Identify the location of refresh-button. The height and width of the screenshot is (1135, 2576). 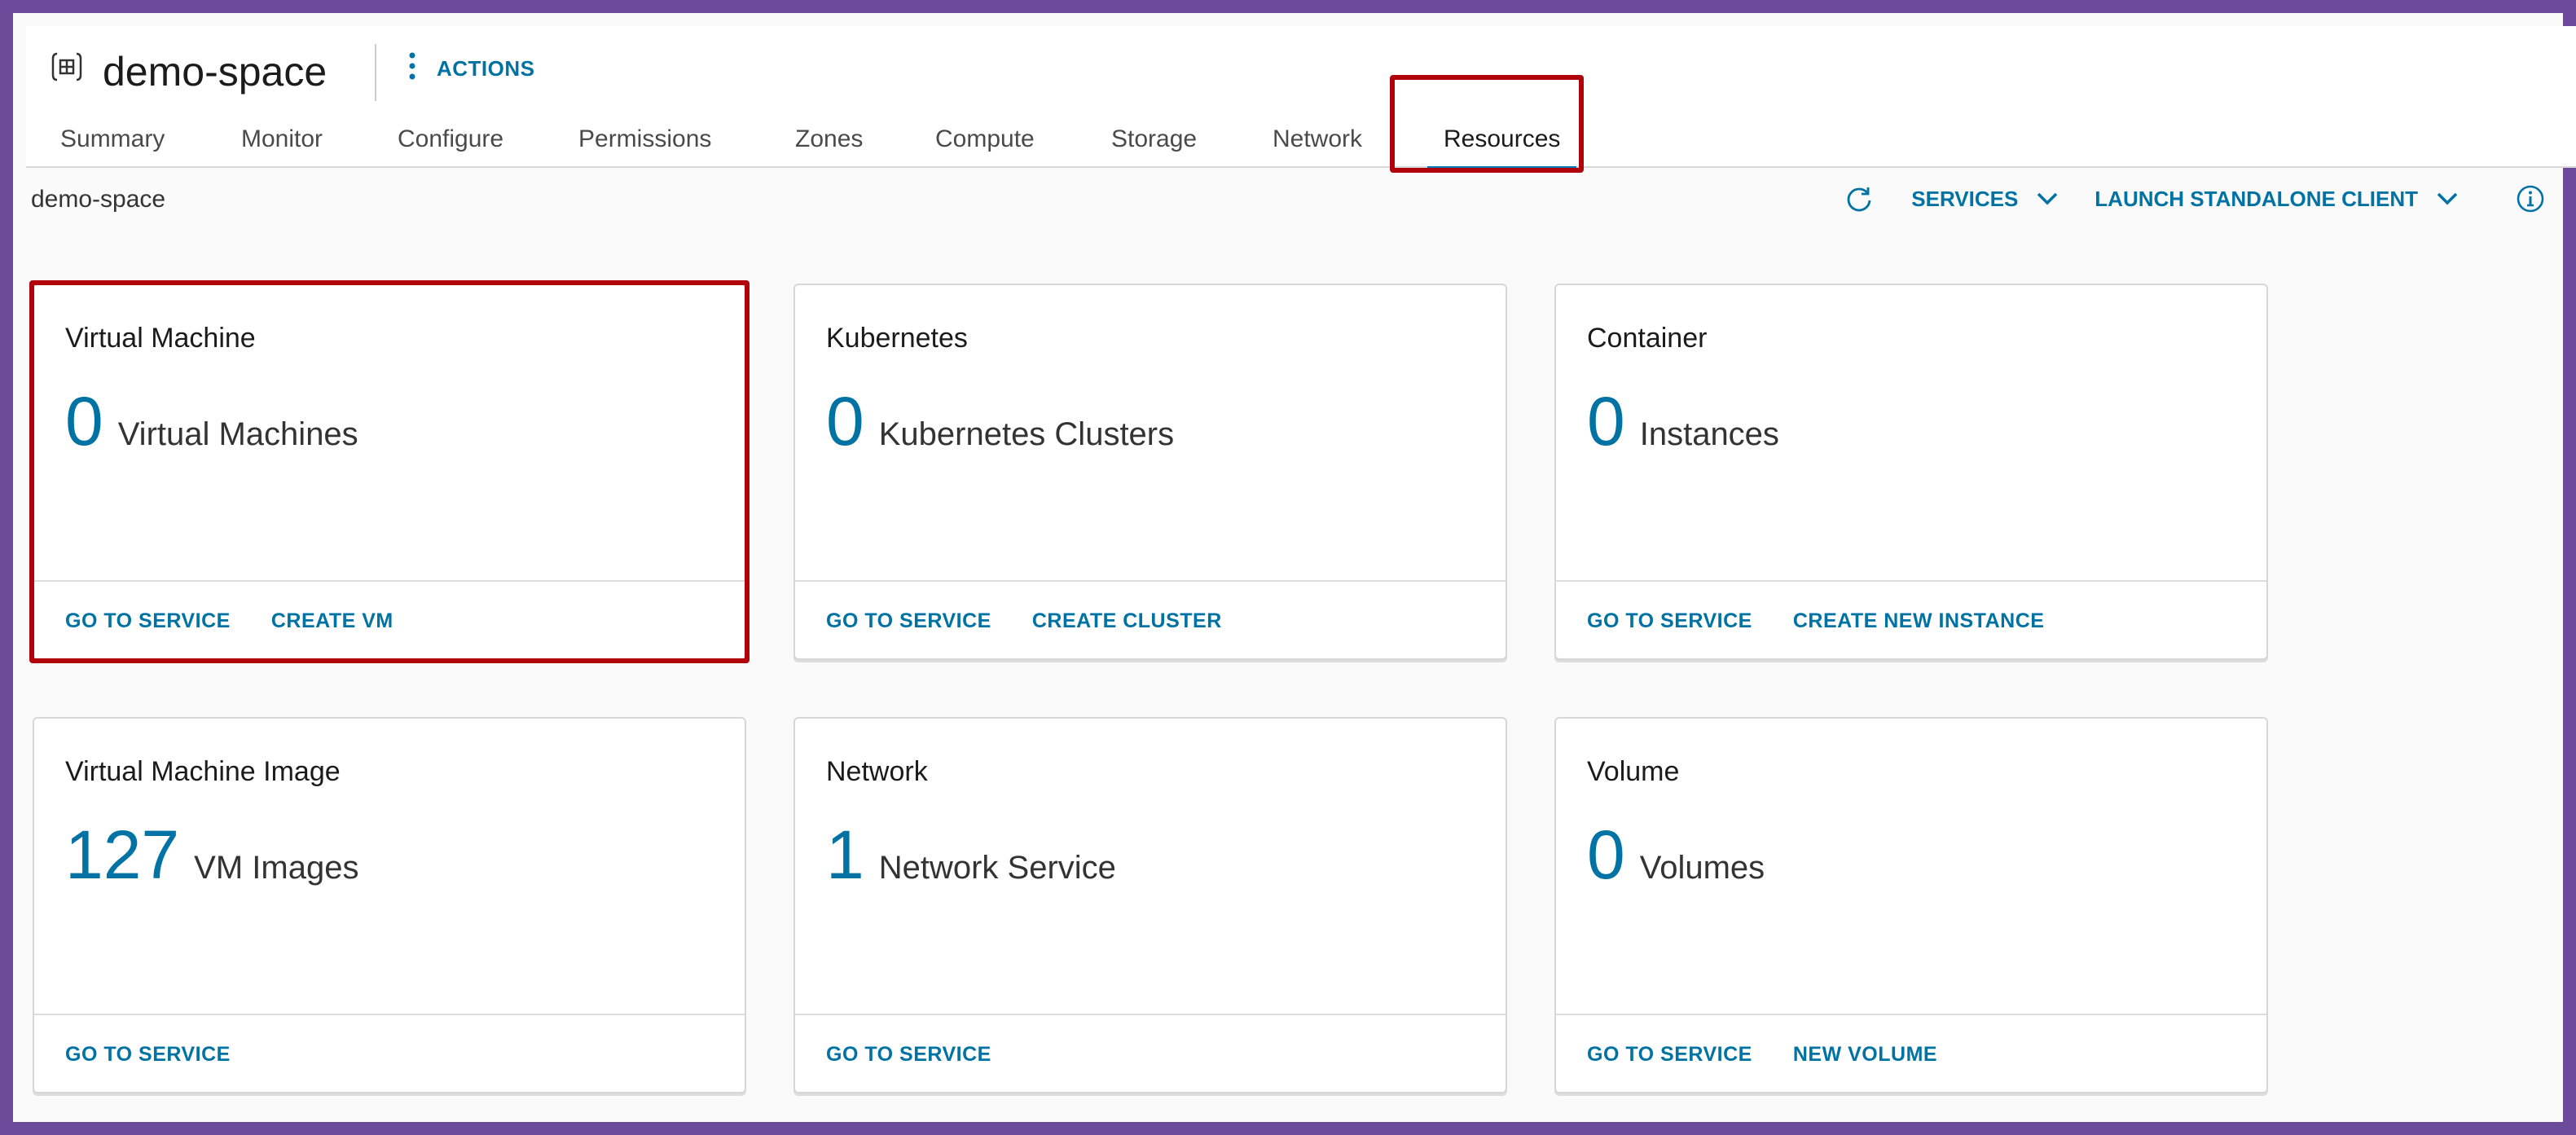
(1859, 199).